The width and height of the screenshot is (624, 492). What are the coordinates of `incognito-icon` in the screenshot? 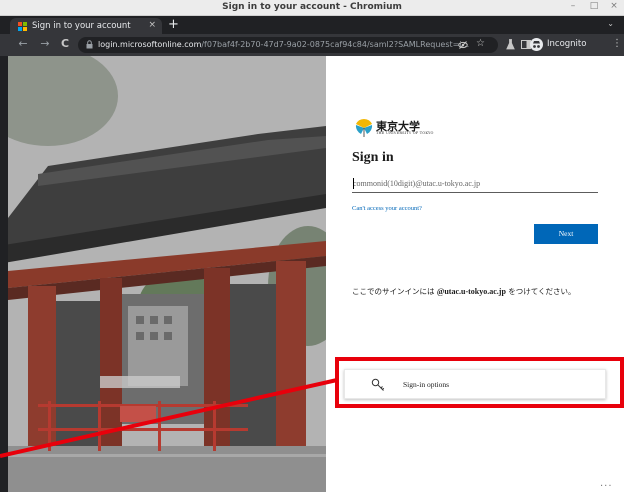 It's located at (536, 44).